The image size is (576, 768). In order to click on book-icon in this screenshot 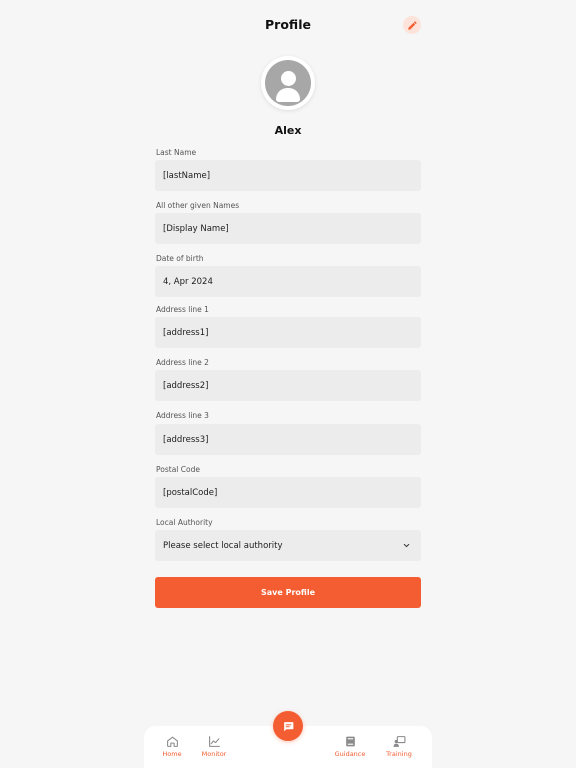, I will do `click(350, 741)`.